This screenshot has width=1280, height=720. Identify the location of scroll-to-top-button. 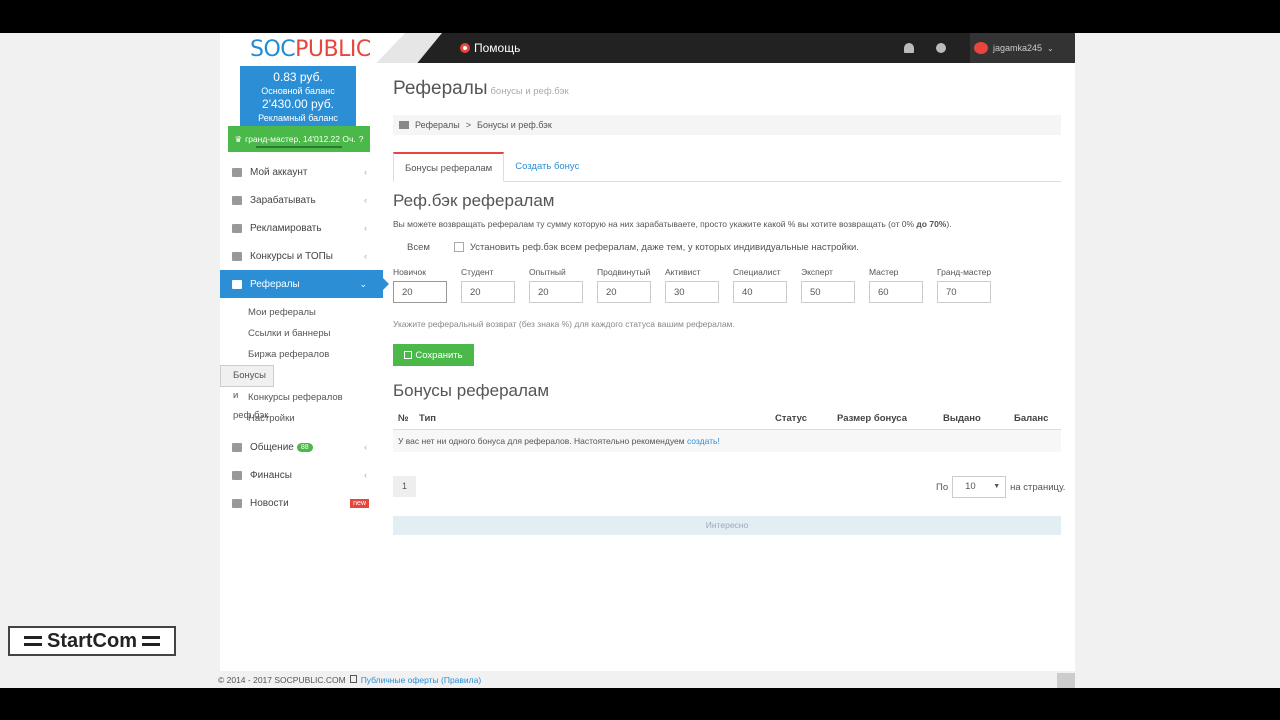
(1066, 680).